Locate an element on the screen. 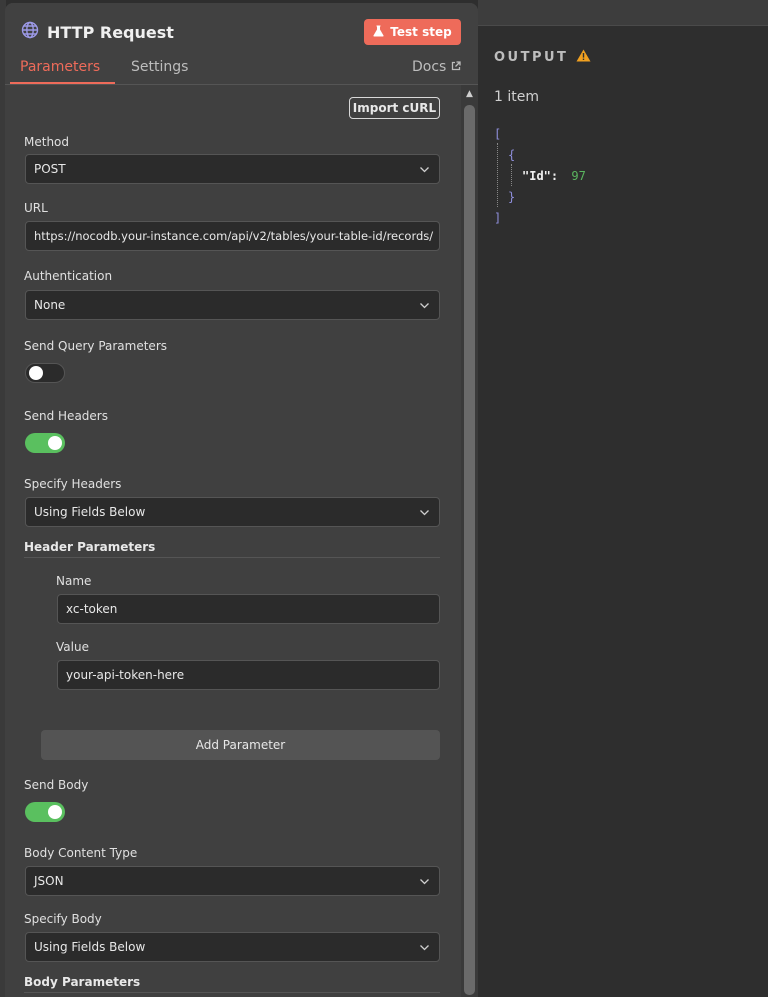  json-entry: "Id": 97 is located at coordinates (554, 176).